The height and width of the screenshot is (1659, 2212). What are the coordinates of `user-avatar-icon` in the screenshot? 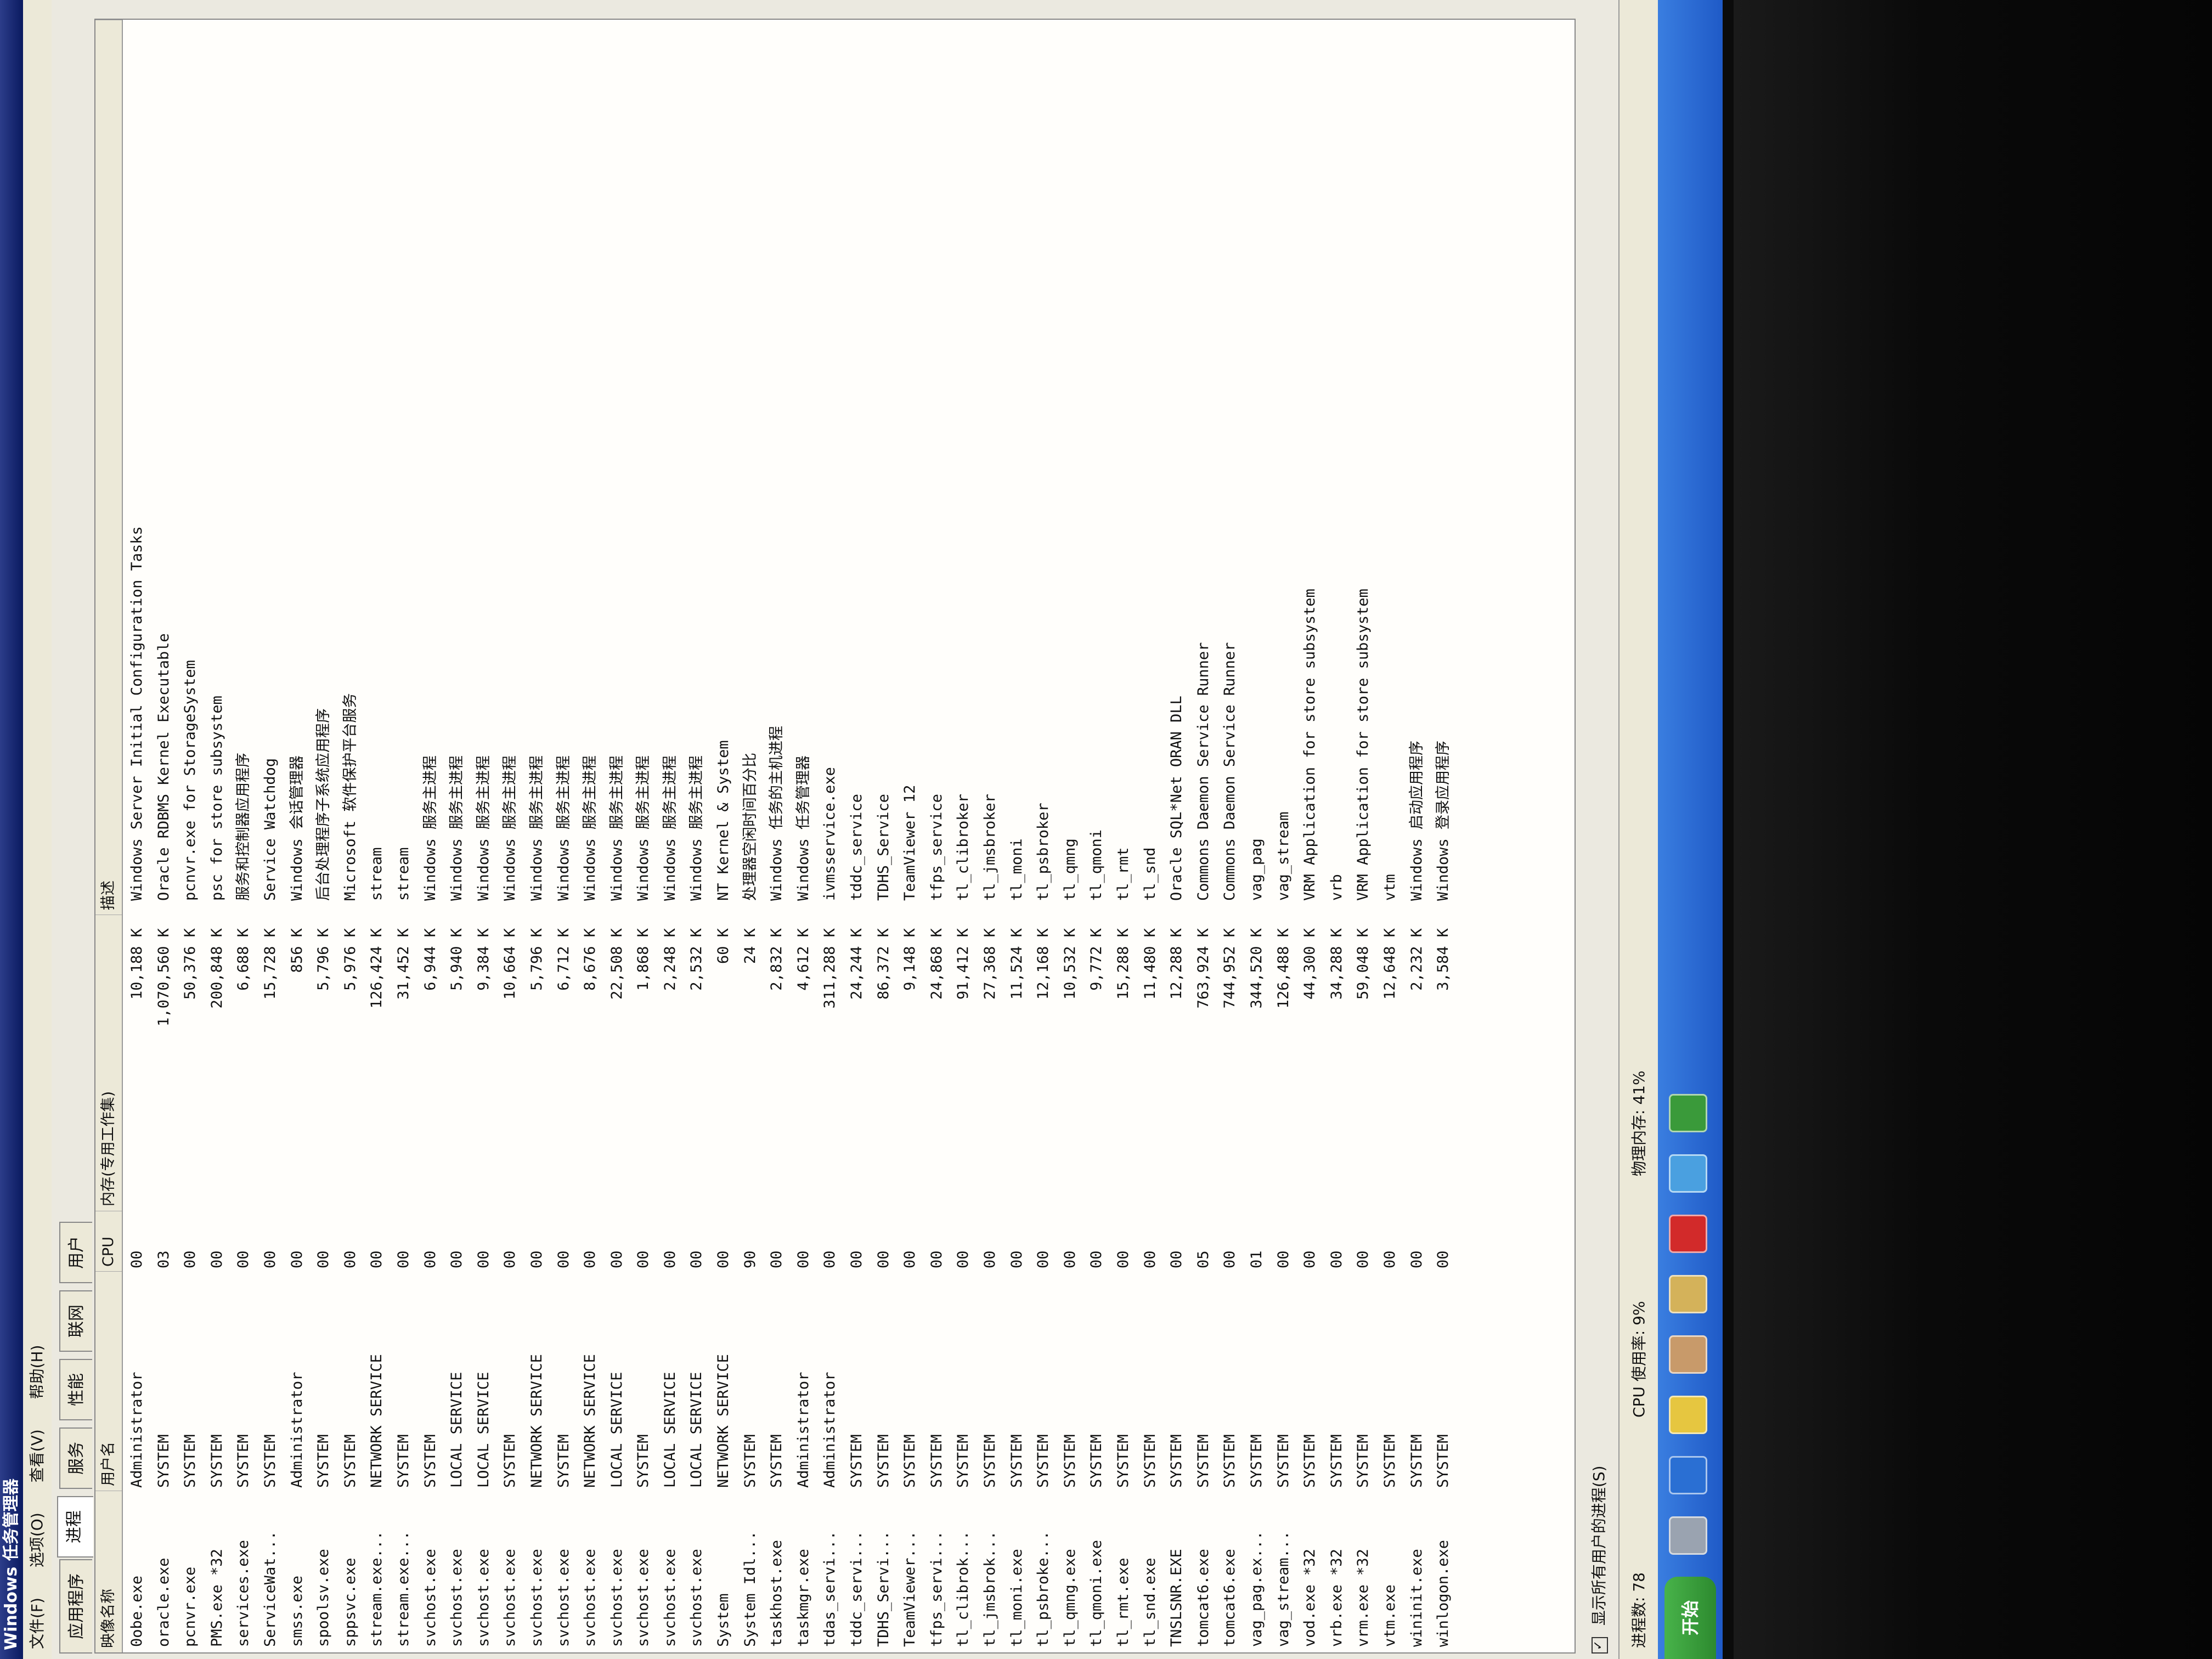 It's located at (1688, 1355).